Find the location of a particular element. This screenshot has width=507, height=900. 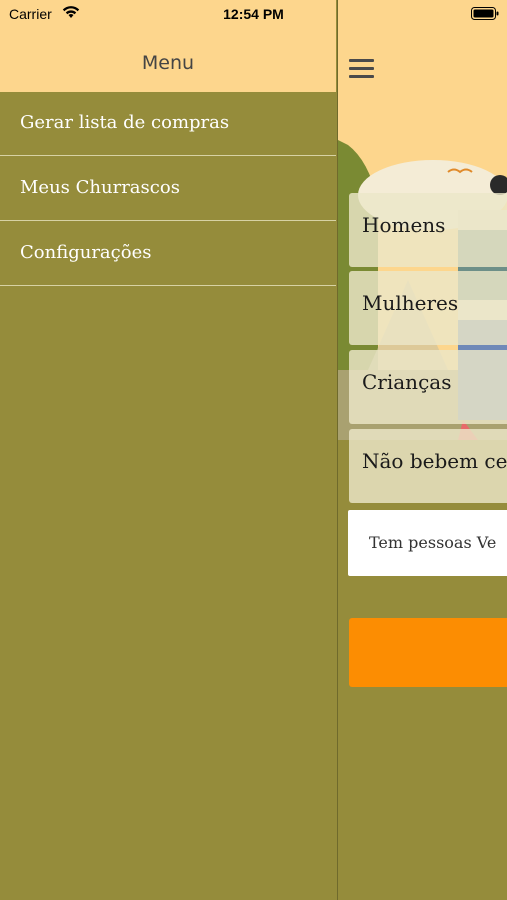

battery-icon is located at coordinates (485, 13).